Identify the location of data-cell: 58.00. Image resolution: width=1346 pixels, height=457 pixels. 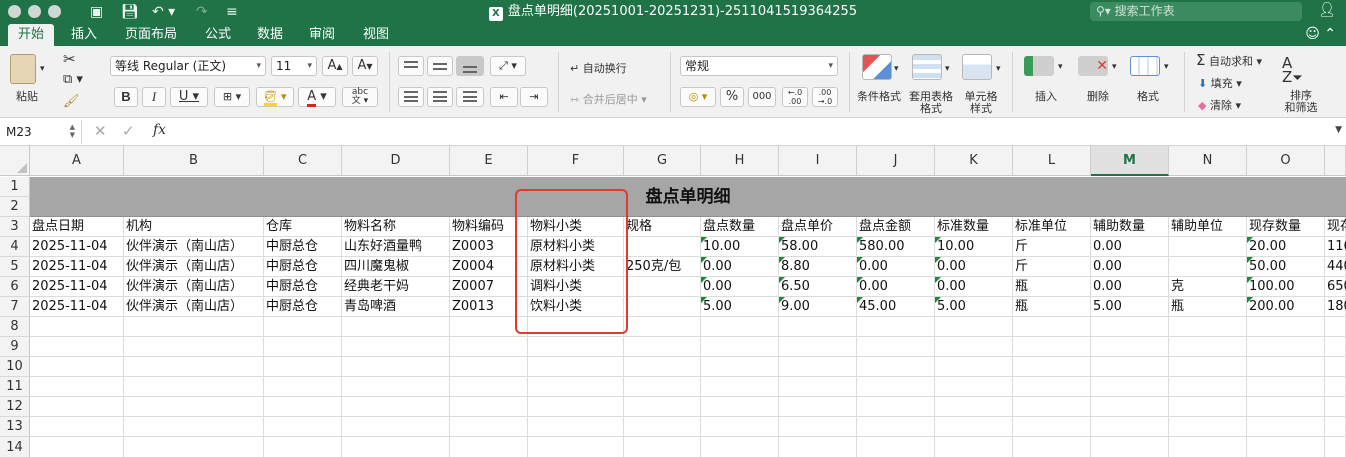
(818, 247).